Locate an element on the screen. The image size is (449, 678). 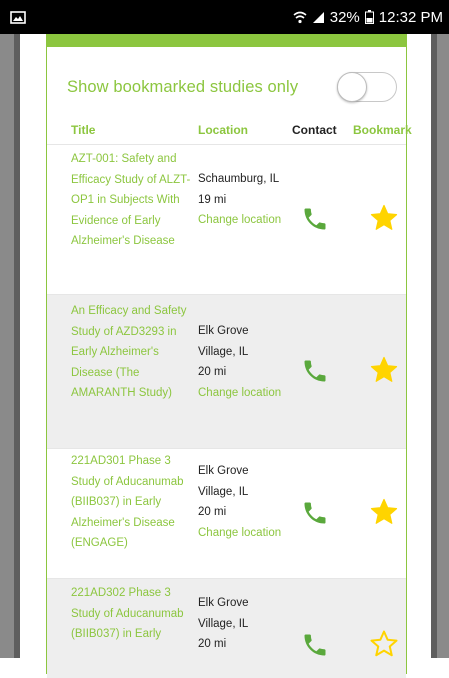
bookmark-filter-toggle is located at coordinates (367, 87).